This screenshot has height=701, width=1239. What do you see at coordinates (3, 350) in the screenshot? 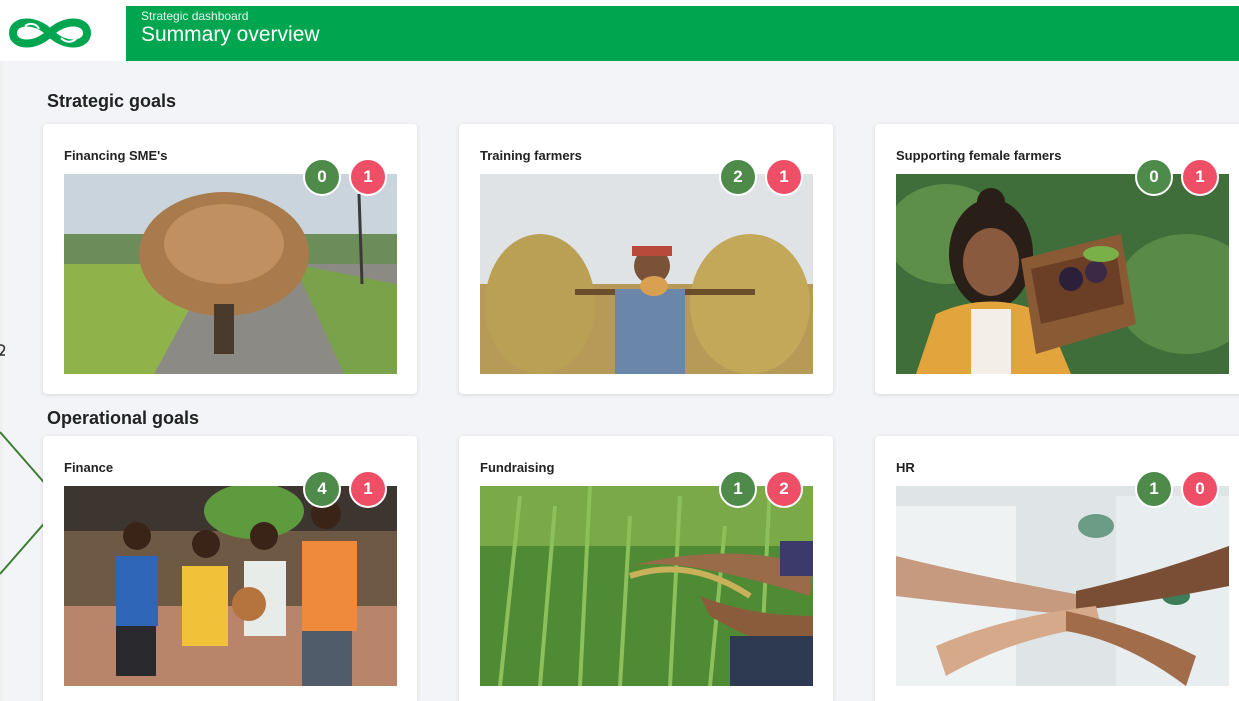
I see `edge-glyph-icon` at bounding box center [3, 350].